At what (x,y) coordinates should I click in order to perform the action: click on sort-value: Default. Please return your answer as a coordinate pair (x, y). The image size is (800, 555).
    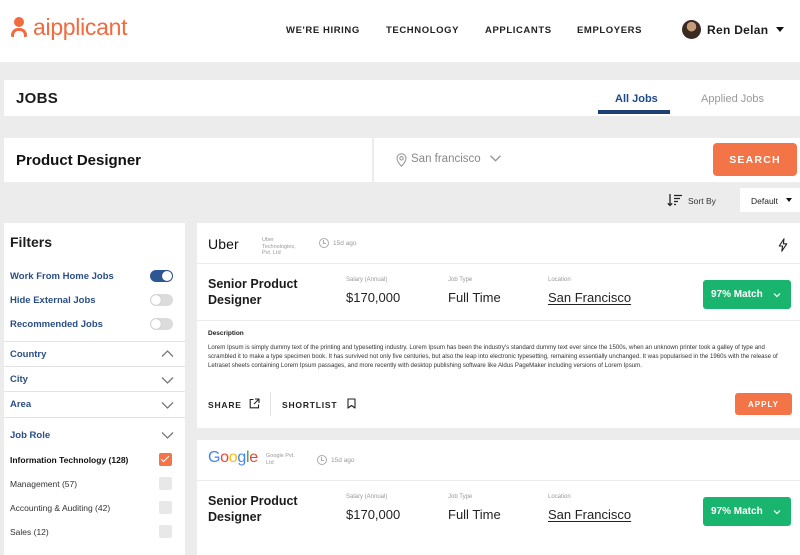
    Looking at the image, I should click on (764, 201).